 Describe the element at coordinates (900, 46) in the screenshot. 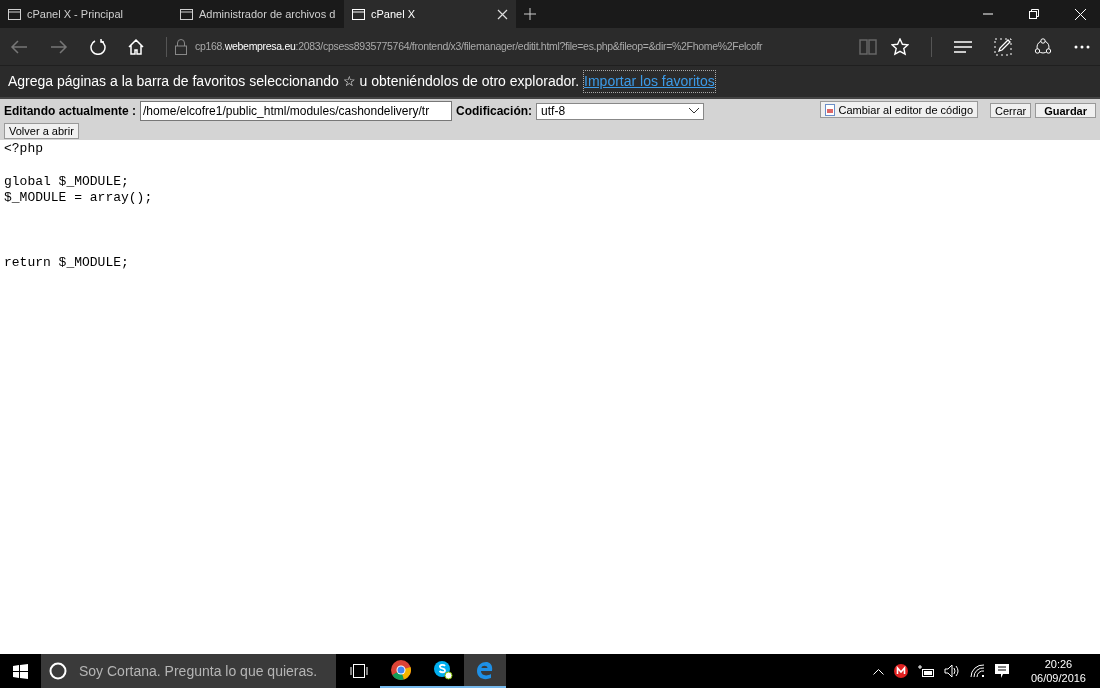

I see `star-icon` at that location.